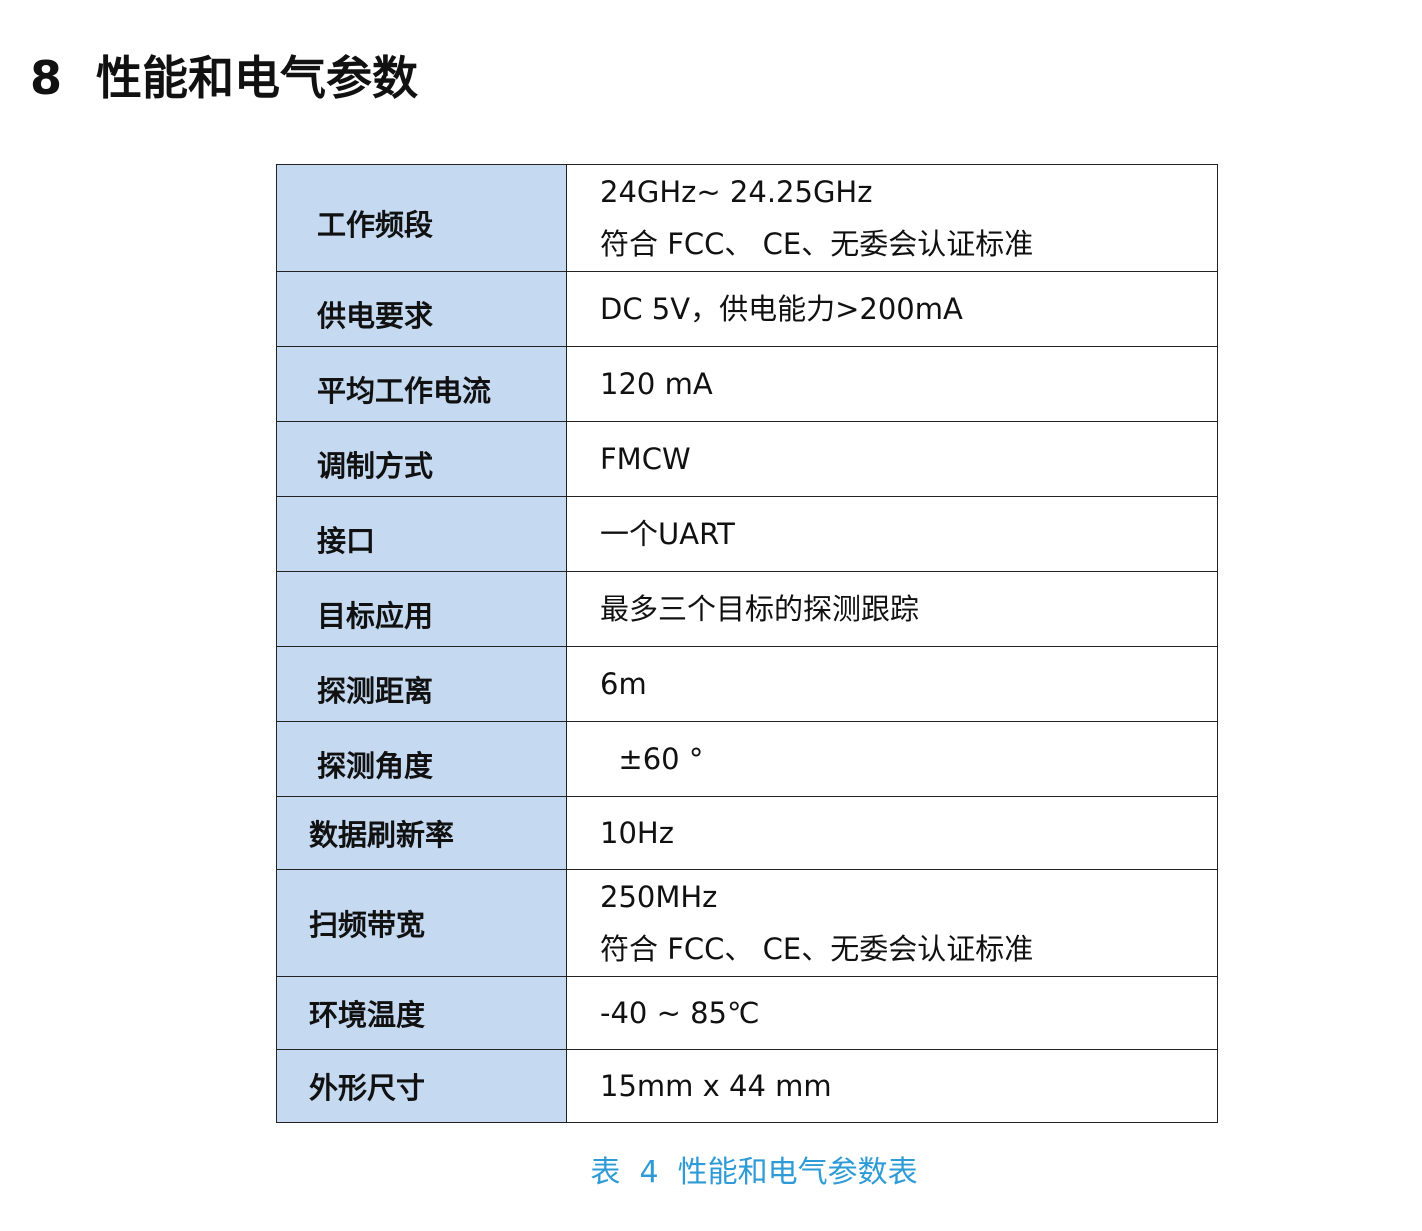  What do you see at coordinates (382, 835) in the screenshot?
I see `row-label: 数据刷新率` at bounding box center [382, 835].